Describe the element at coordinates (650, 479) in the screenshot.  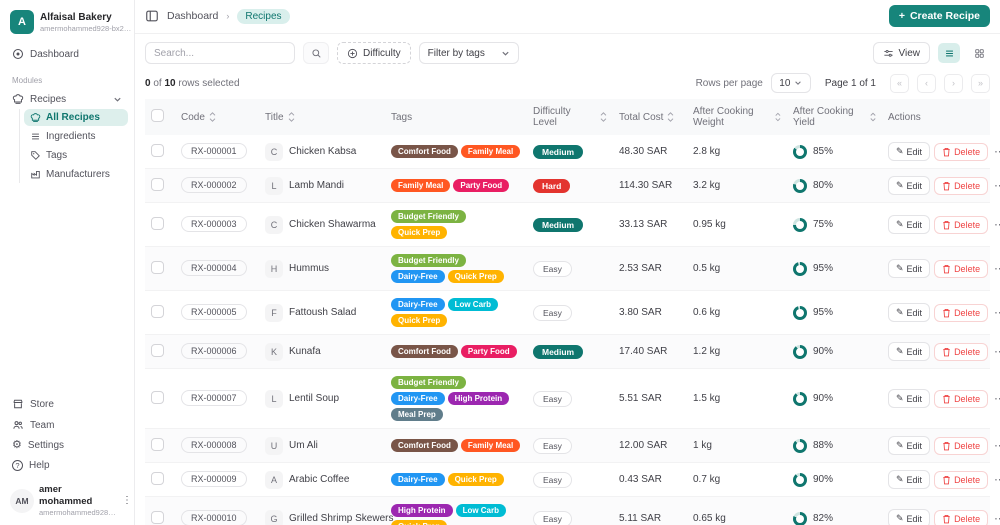
I see `total-cost-value: 0.43 SAR` at that location.